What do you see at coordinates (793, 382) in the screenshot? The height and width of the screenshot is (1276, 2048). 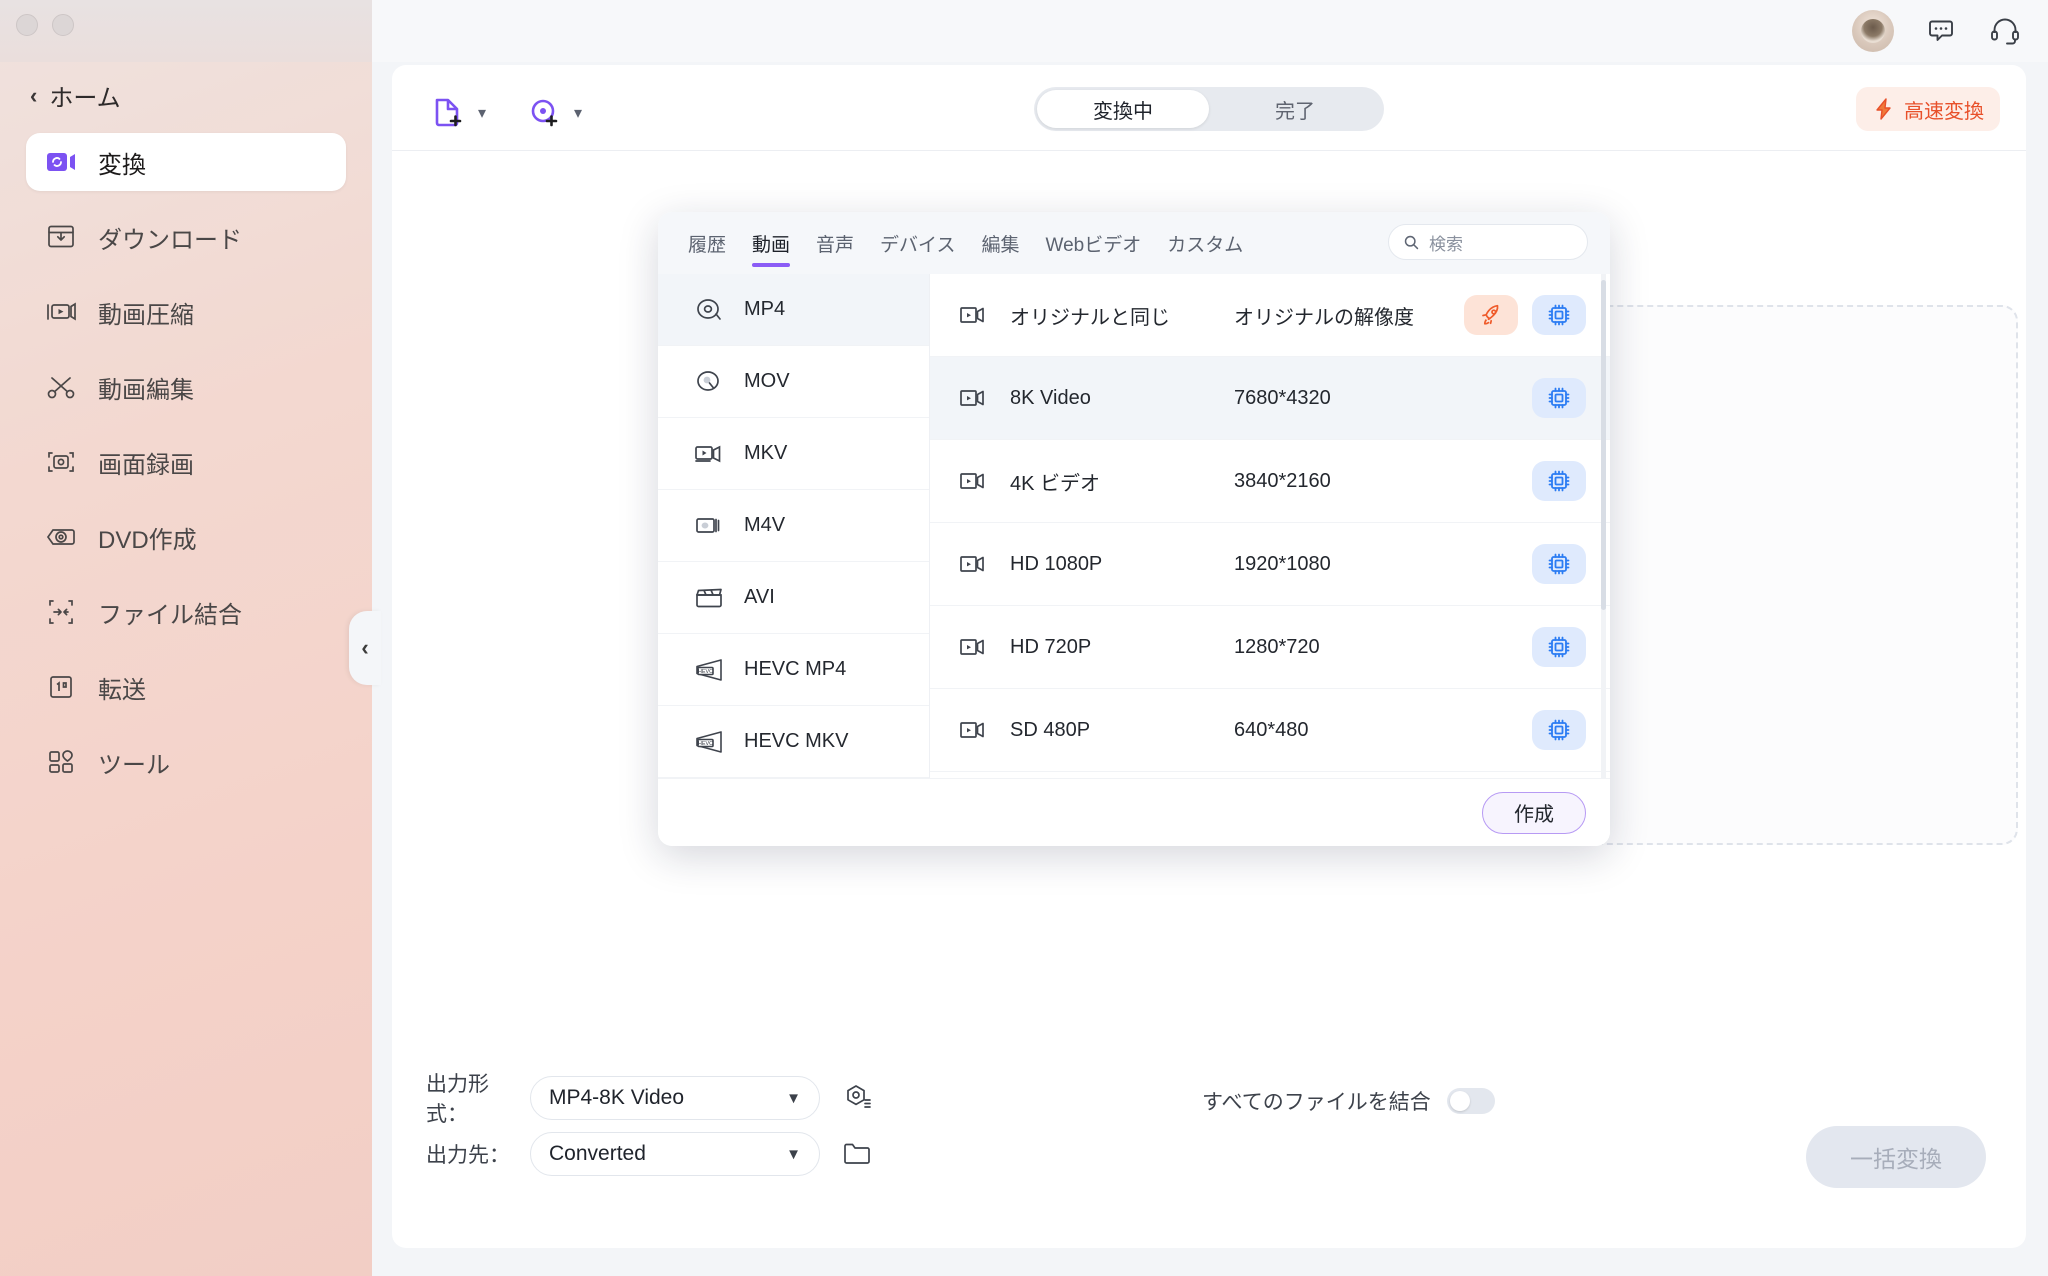 I see `format-item-mov: MOV` at bounding box center [793, 382].